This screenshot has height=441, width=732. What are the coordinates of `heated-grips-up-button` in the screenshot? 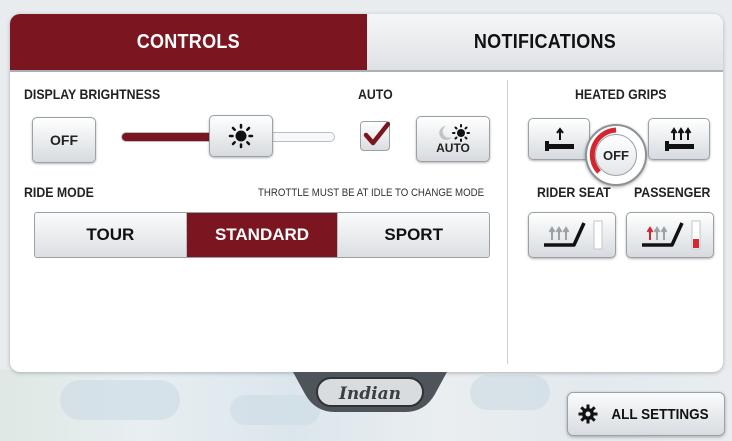 It's located at (679, 139).